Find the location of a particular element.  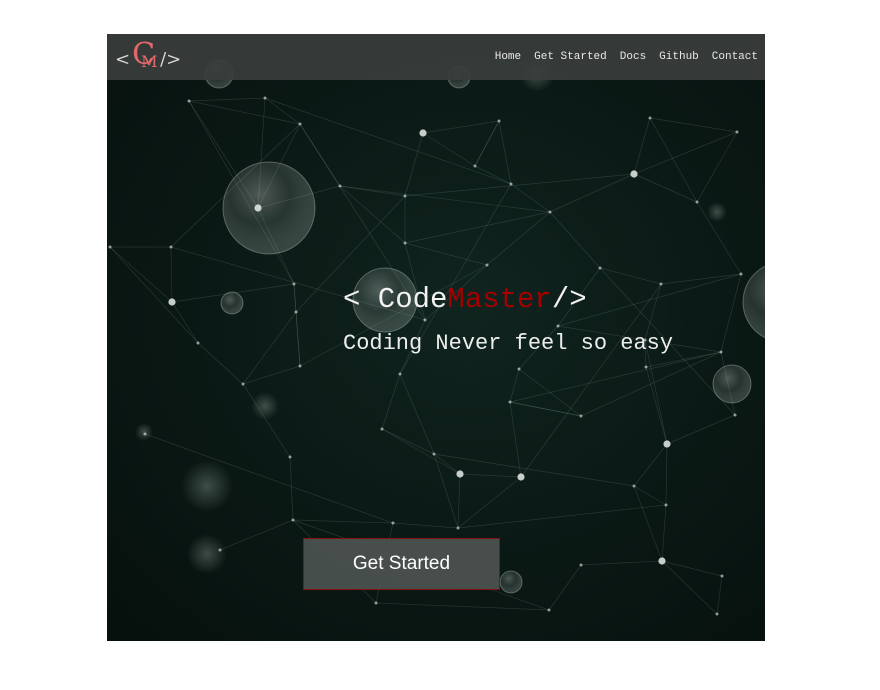

hero-title: < CodeMaster/> is located at coordinates (465, 299).